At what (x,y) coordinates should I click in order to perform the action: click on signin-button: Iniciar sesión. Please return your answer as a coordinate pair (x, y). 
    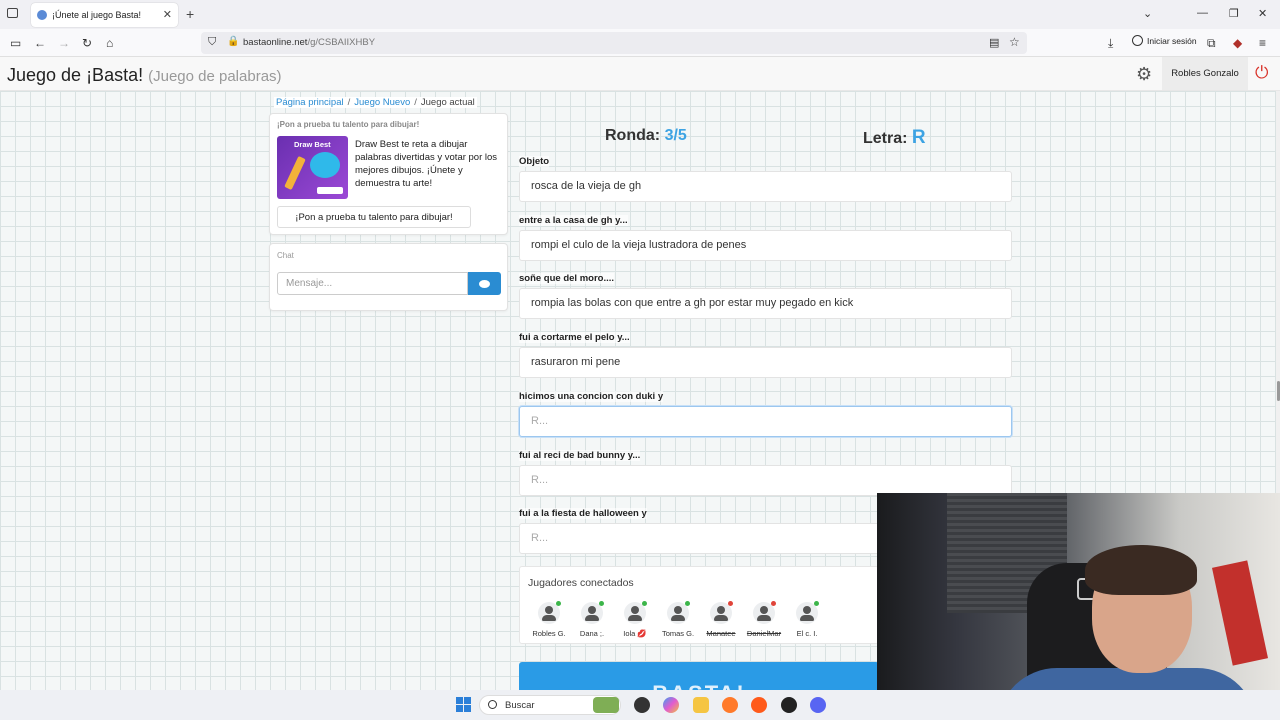
    Looking at the image, I should click on (1164, 40).